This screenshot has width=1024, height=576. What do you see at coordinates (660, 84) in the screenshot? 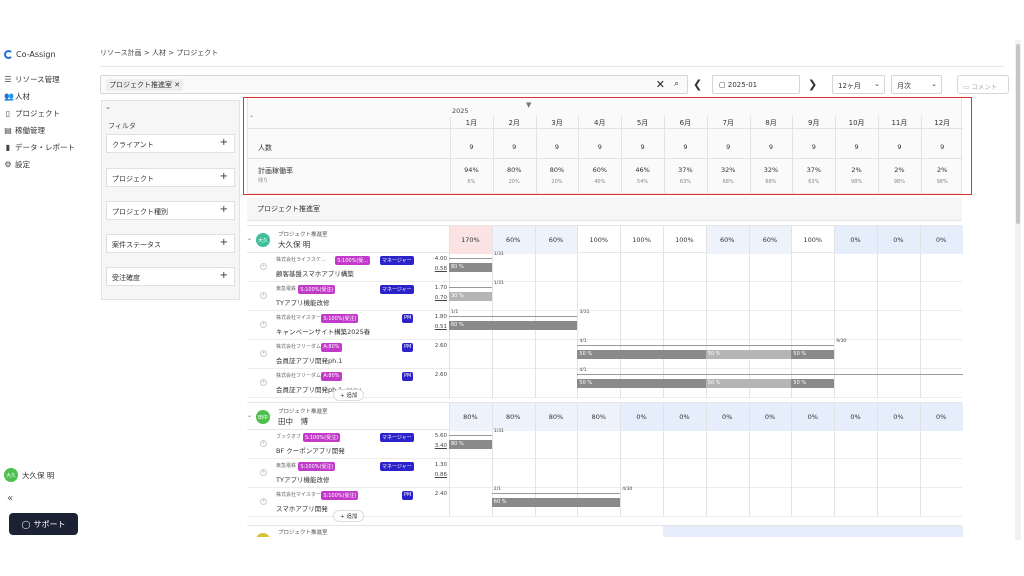
I see `clear-icon: ✕` at bounding box center [660, 84].